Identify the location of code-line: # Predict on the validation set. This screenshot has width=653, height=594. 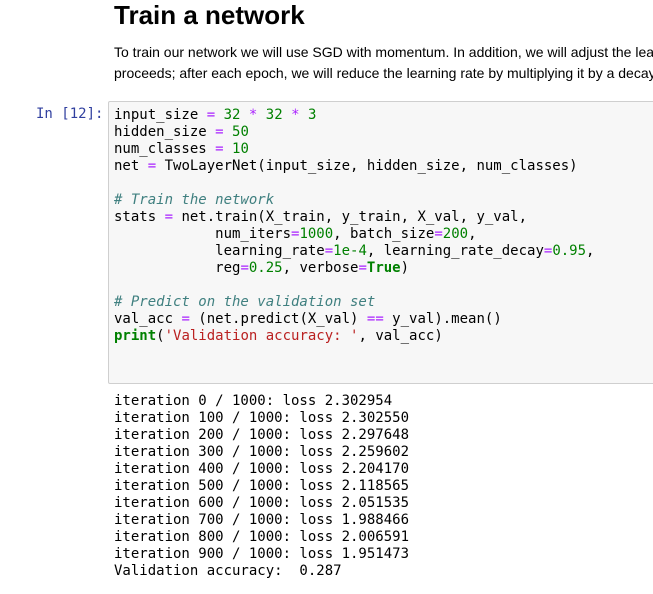
(354, 302).